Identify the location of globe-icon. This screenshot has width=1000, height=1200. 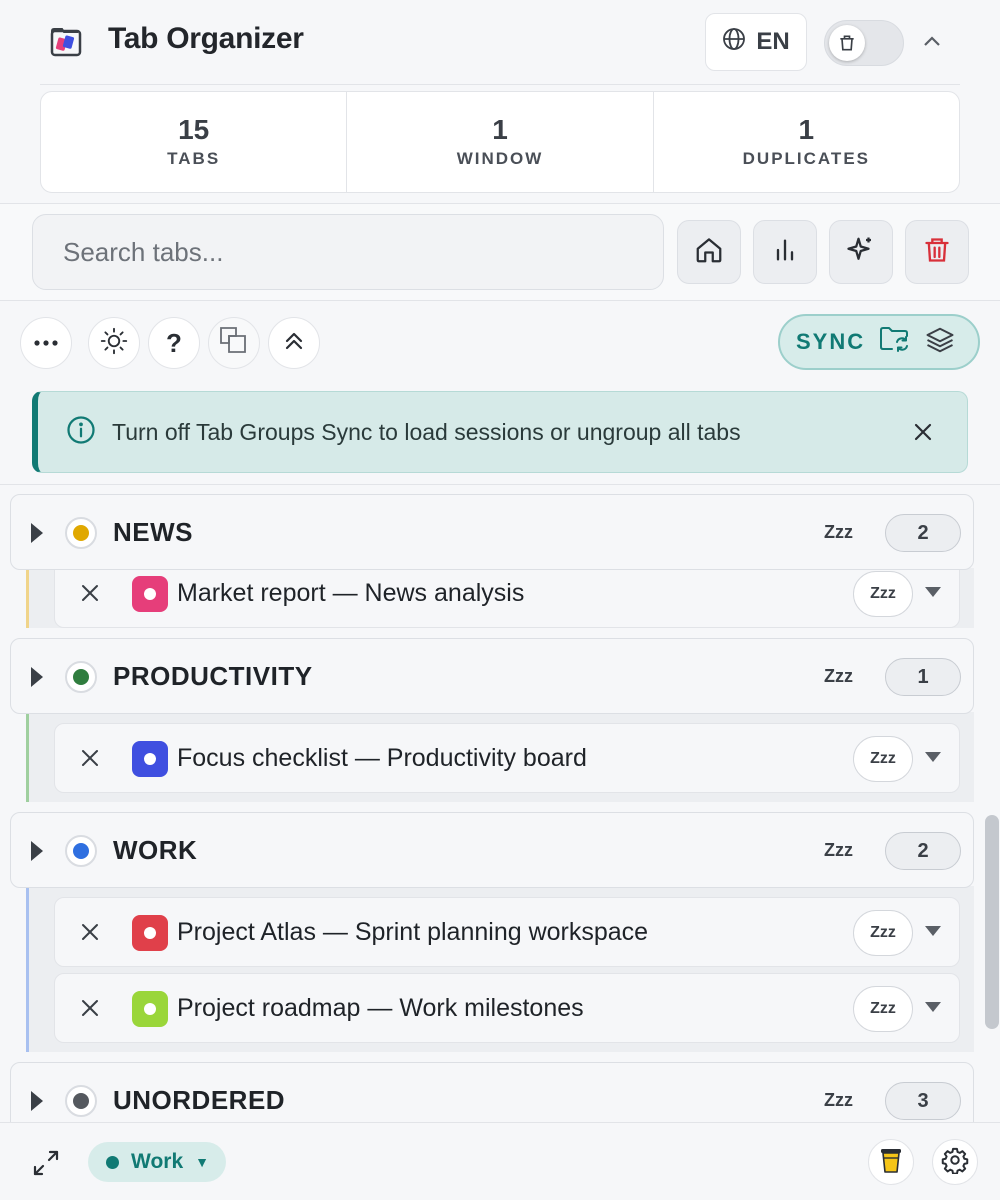
(734, 42).